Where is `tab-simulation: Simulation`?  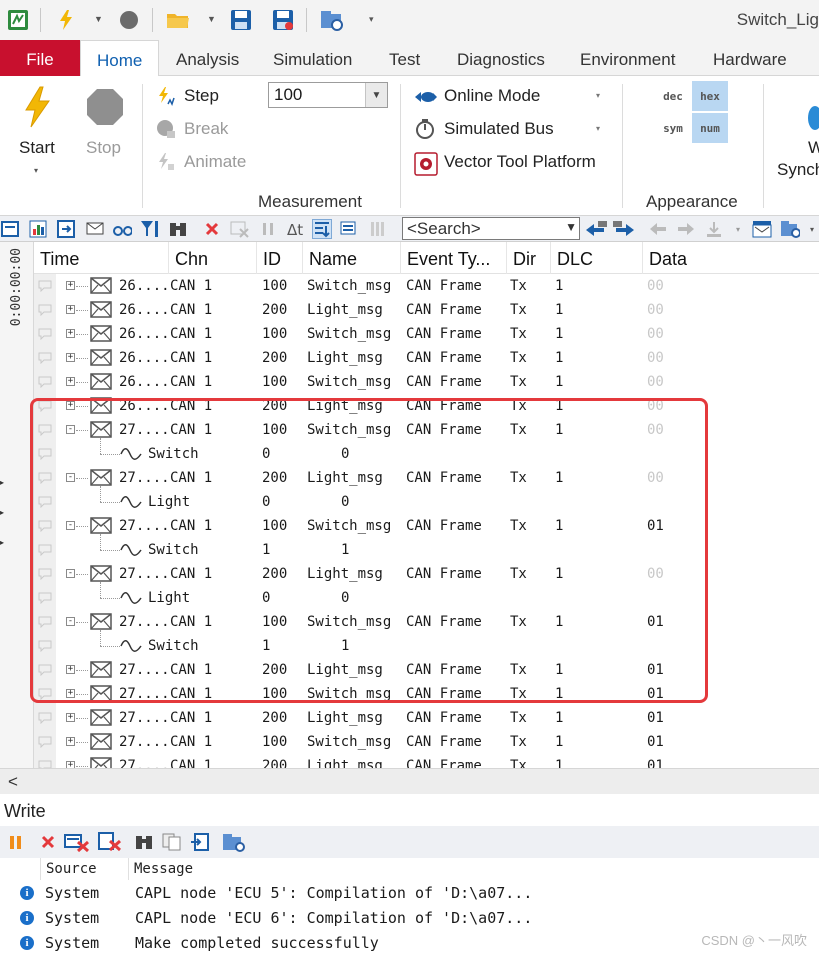
tab-simulation: Simulation is located at coordinates (312, 58).